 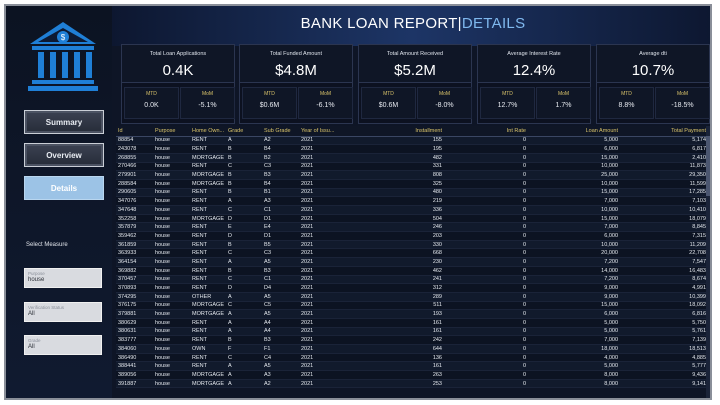 I want to click on table-cell: 482, so click(x=390, y=158).